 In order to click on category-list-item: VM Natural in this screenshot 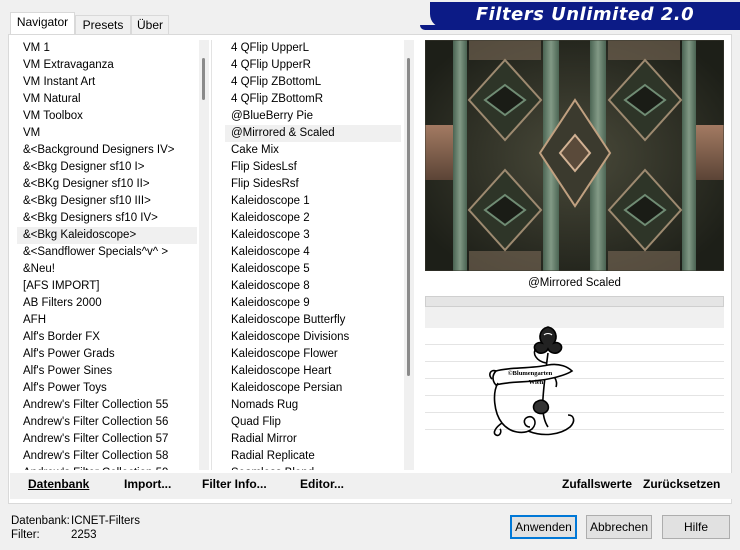, I will do `click(107, 99)`.